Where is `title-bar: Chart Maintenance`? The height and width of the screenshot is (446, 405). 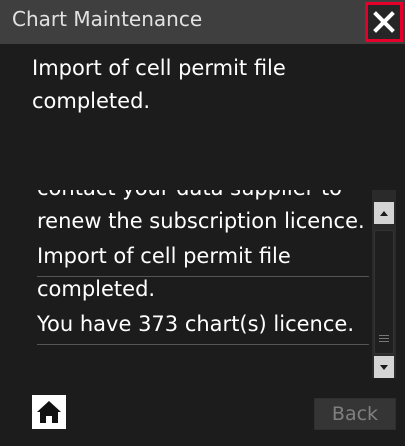
title-bar: Chart Maintenance is located at coordinates (202, 22).